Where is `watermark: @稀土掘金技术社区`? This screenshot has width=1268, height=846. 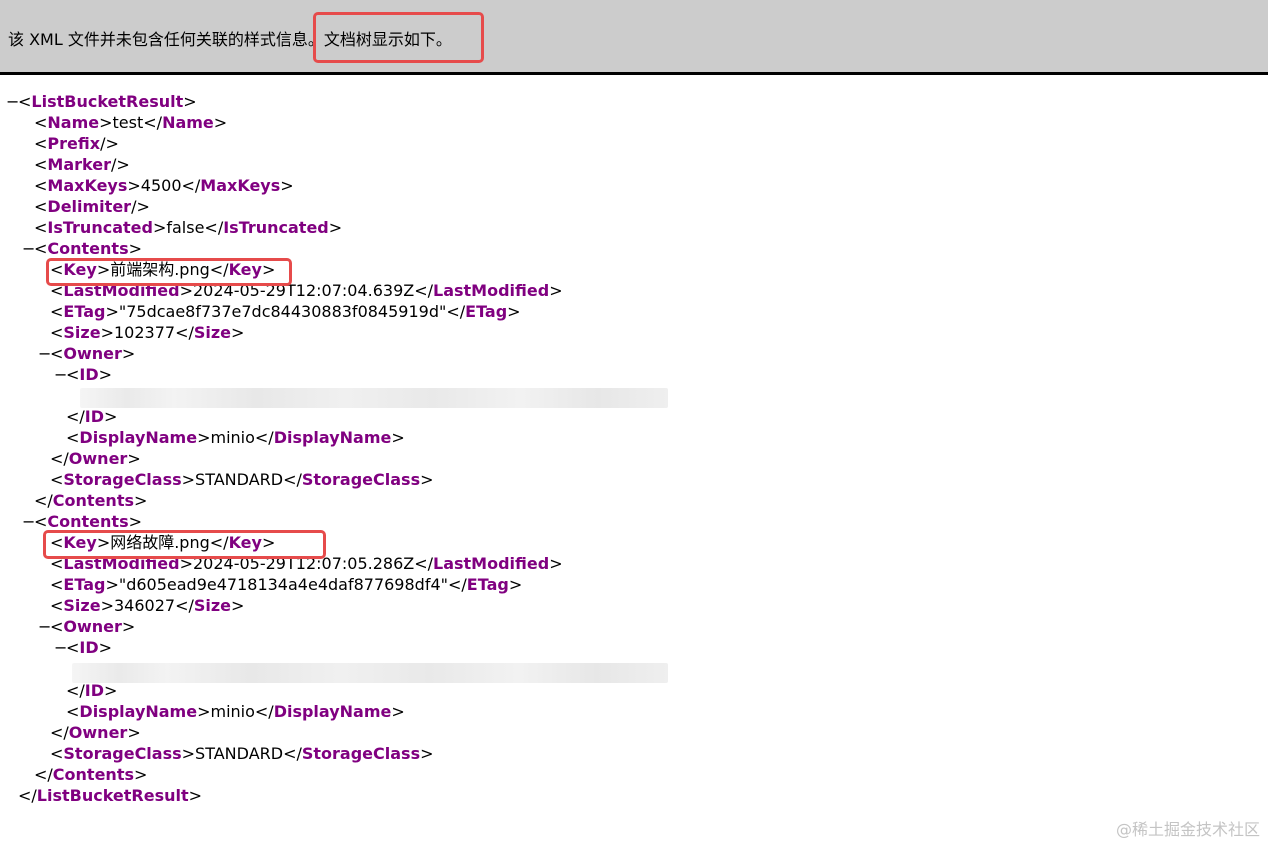
watermark: @稀土掘金技术社区 is located at coordinates (1187, 829).